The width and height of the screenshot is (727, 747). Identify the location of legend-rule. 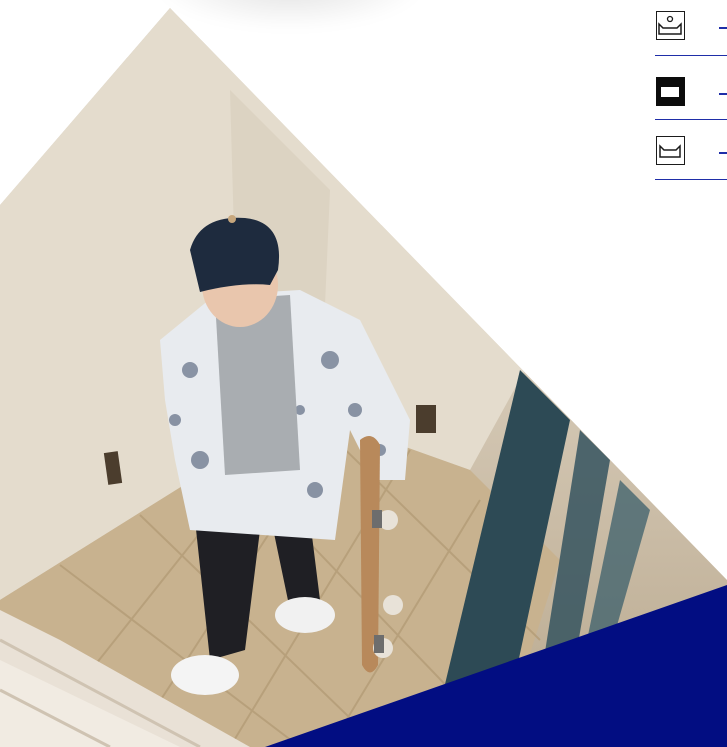
(691, 179).